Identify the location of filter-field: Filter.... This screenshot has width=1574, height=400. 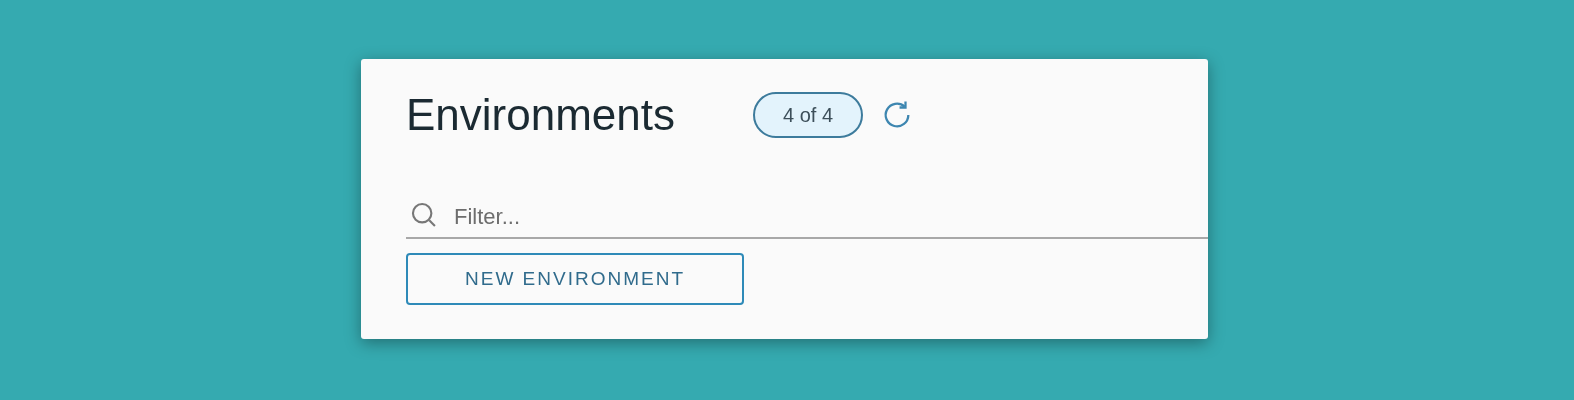
(831, 216).